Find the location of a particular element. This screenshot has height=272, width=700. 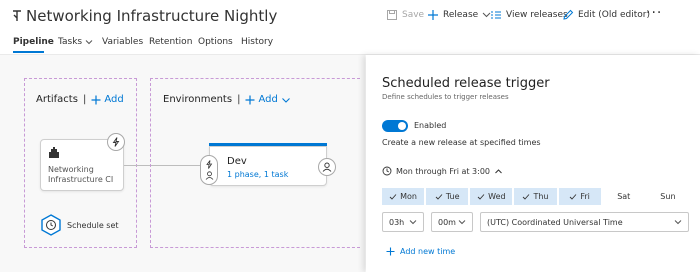

lightning-icon is located at coordinates (116, 142).